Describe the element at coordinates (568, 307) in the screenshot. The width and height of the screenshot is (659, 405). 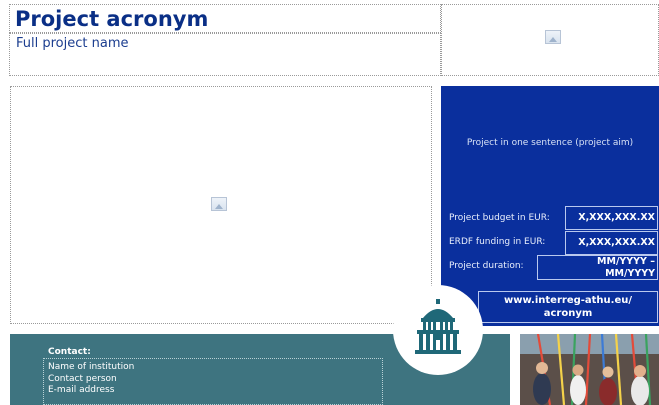
I see `website-link: www.interreg-athu.eu/ acronym` at that location.